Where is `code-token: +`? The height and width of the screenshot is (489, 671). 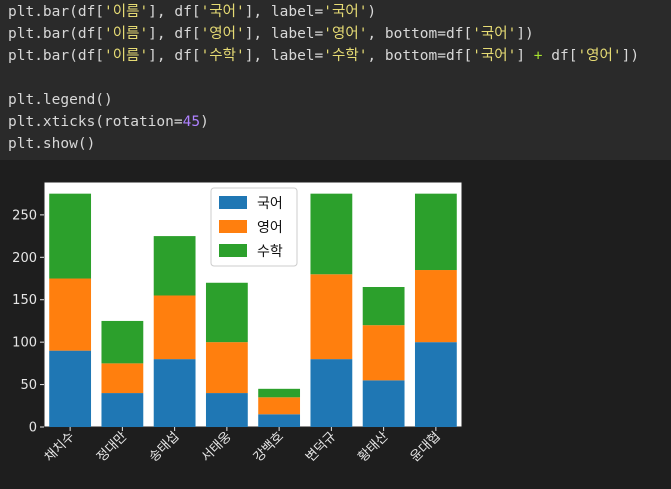 code-token: + is located at coordinates (538, 56).